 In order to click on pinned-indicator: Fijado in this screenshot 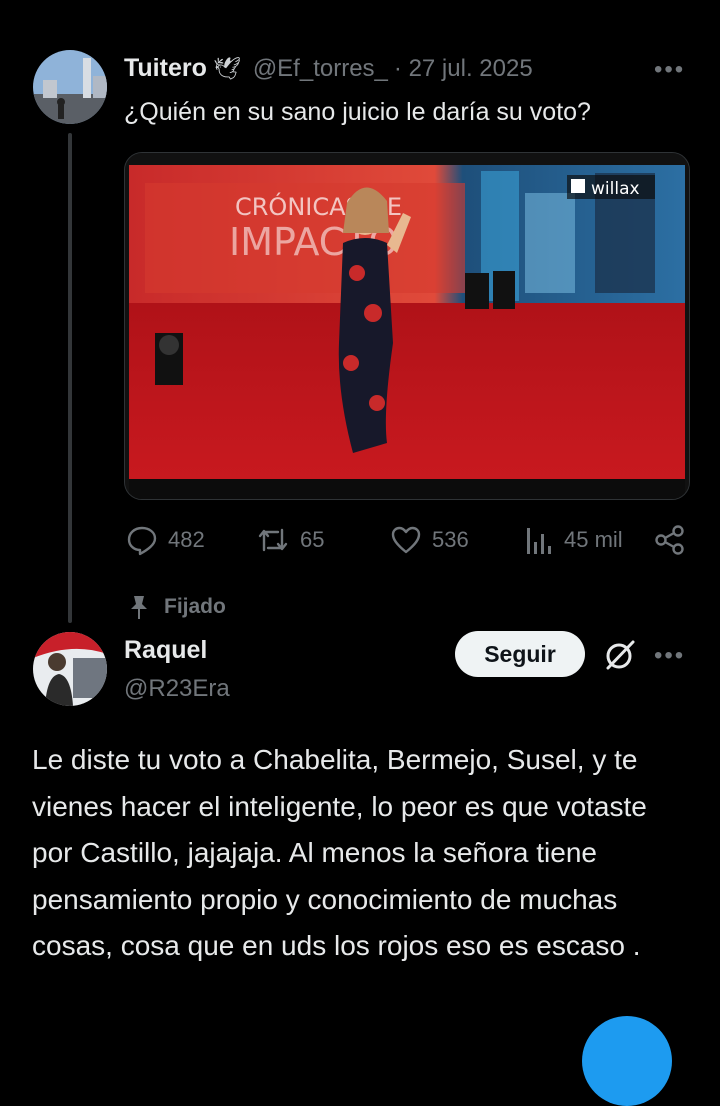, I will do `click(177, 607)`.